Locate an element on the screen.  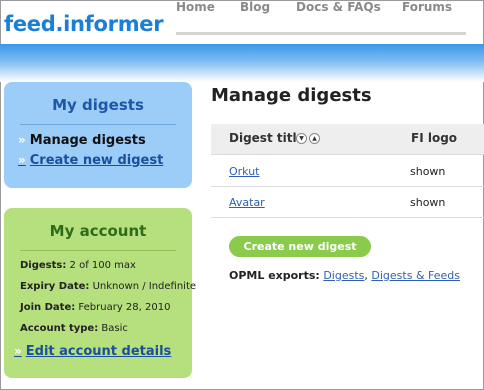
account-row-value: Unknown / Indefinite is located at coordinates (144, 286).